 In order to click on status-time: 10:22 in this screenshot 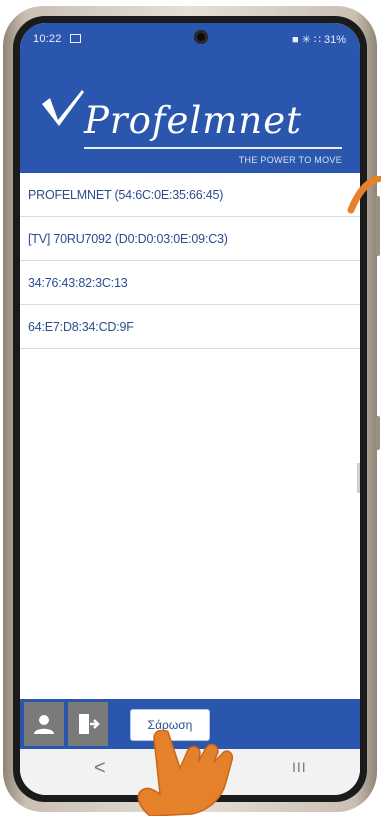, I will do `click(47, 39)`.